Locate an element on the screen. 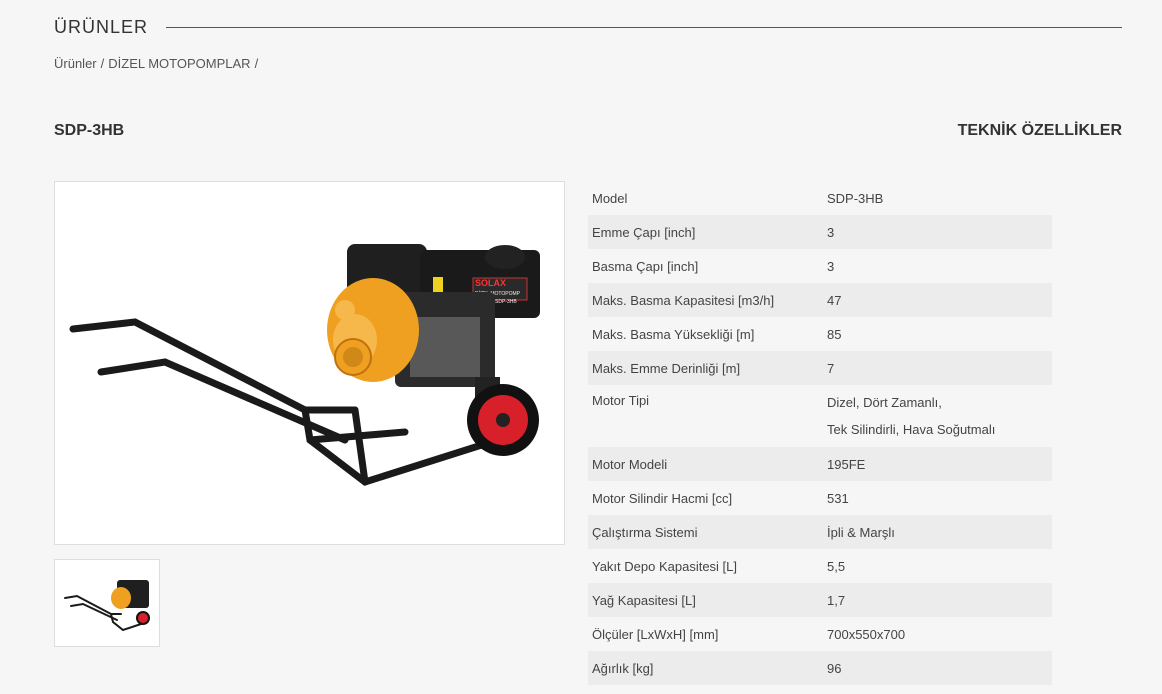 The width and height of the screenshot is (1162, 694). section-title: ÜRÜNLER is located at coordinates (101, 26).